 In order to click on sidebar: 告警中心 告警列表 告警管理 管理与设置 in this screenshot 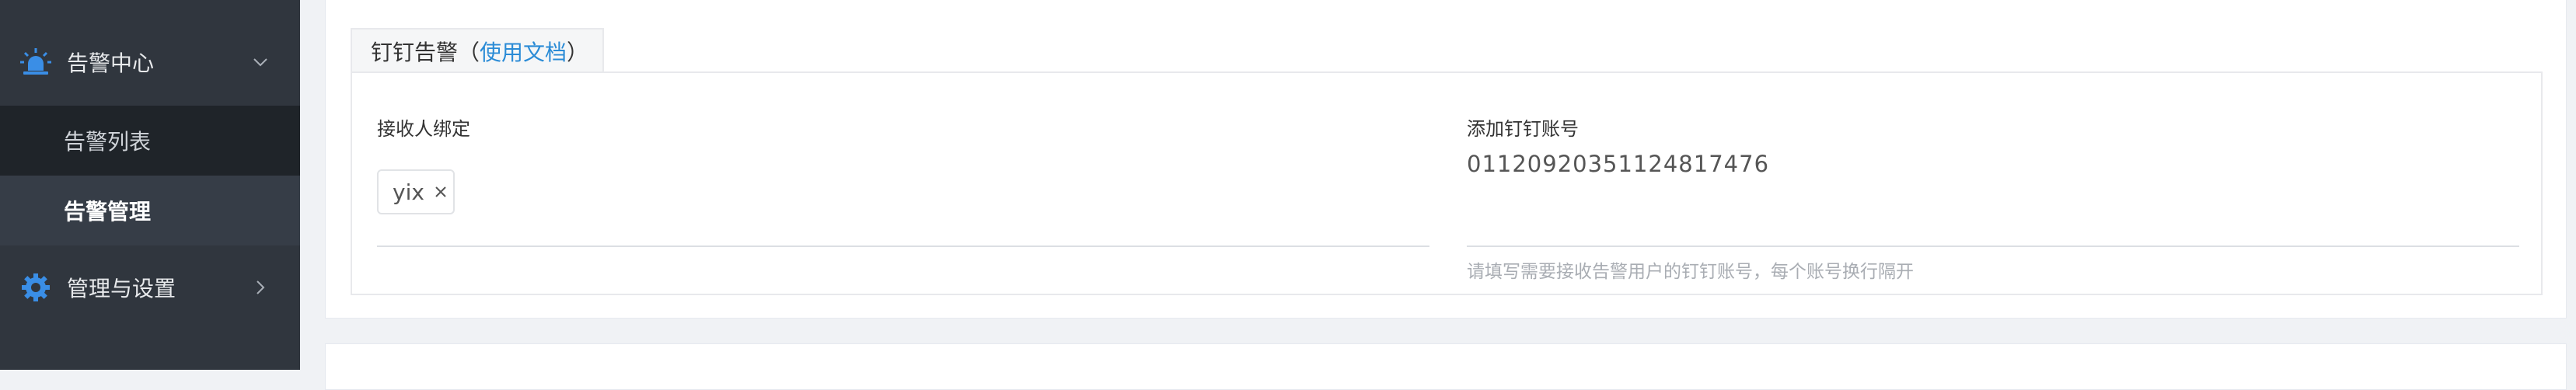, I will do `click(150, 185)`.